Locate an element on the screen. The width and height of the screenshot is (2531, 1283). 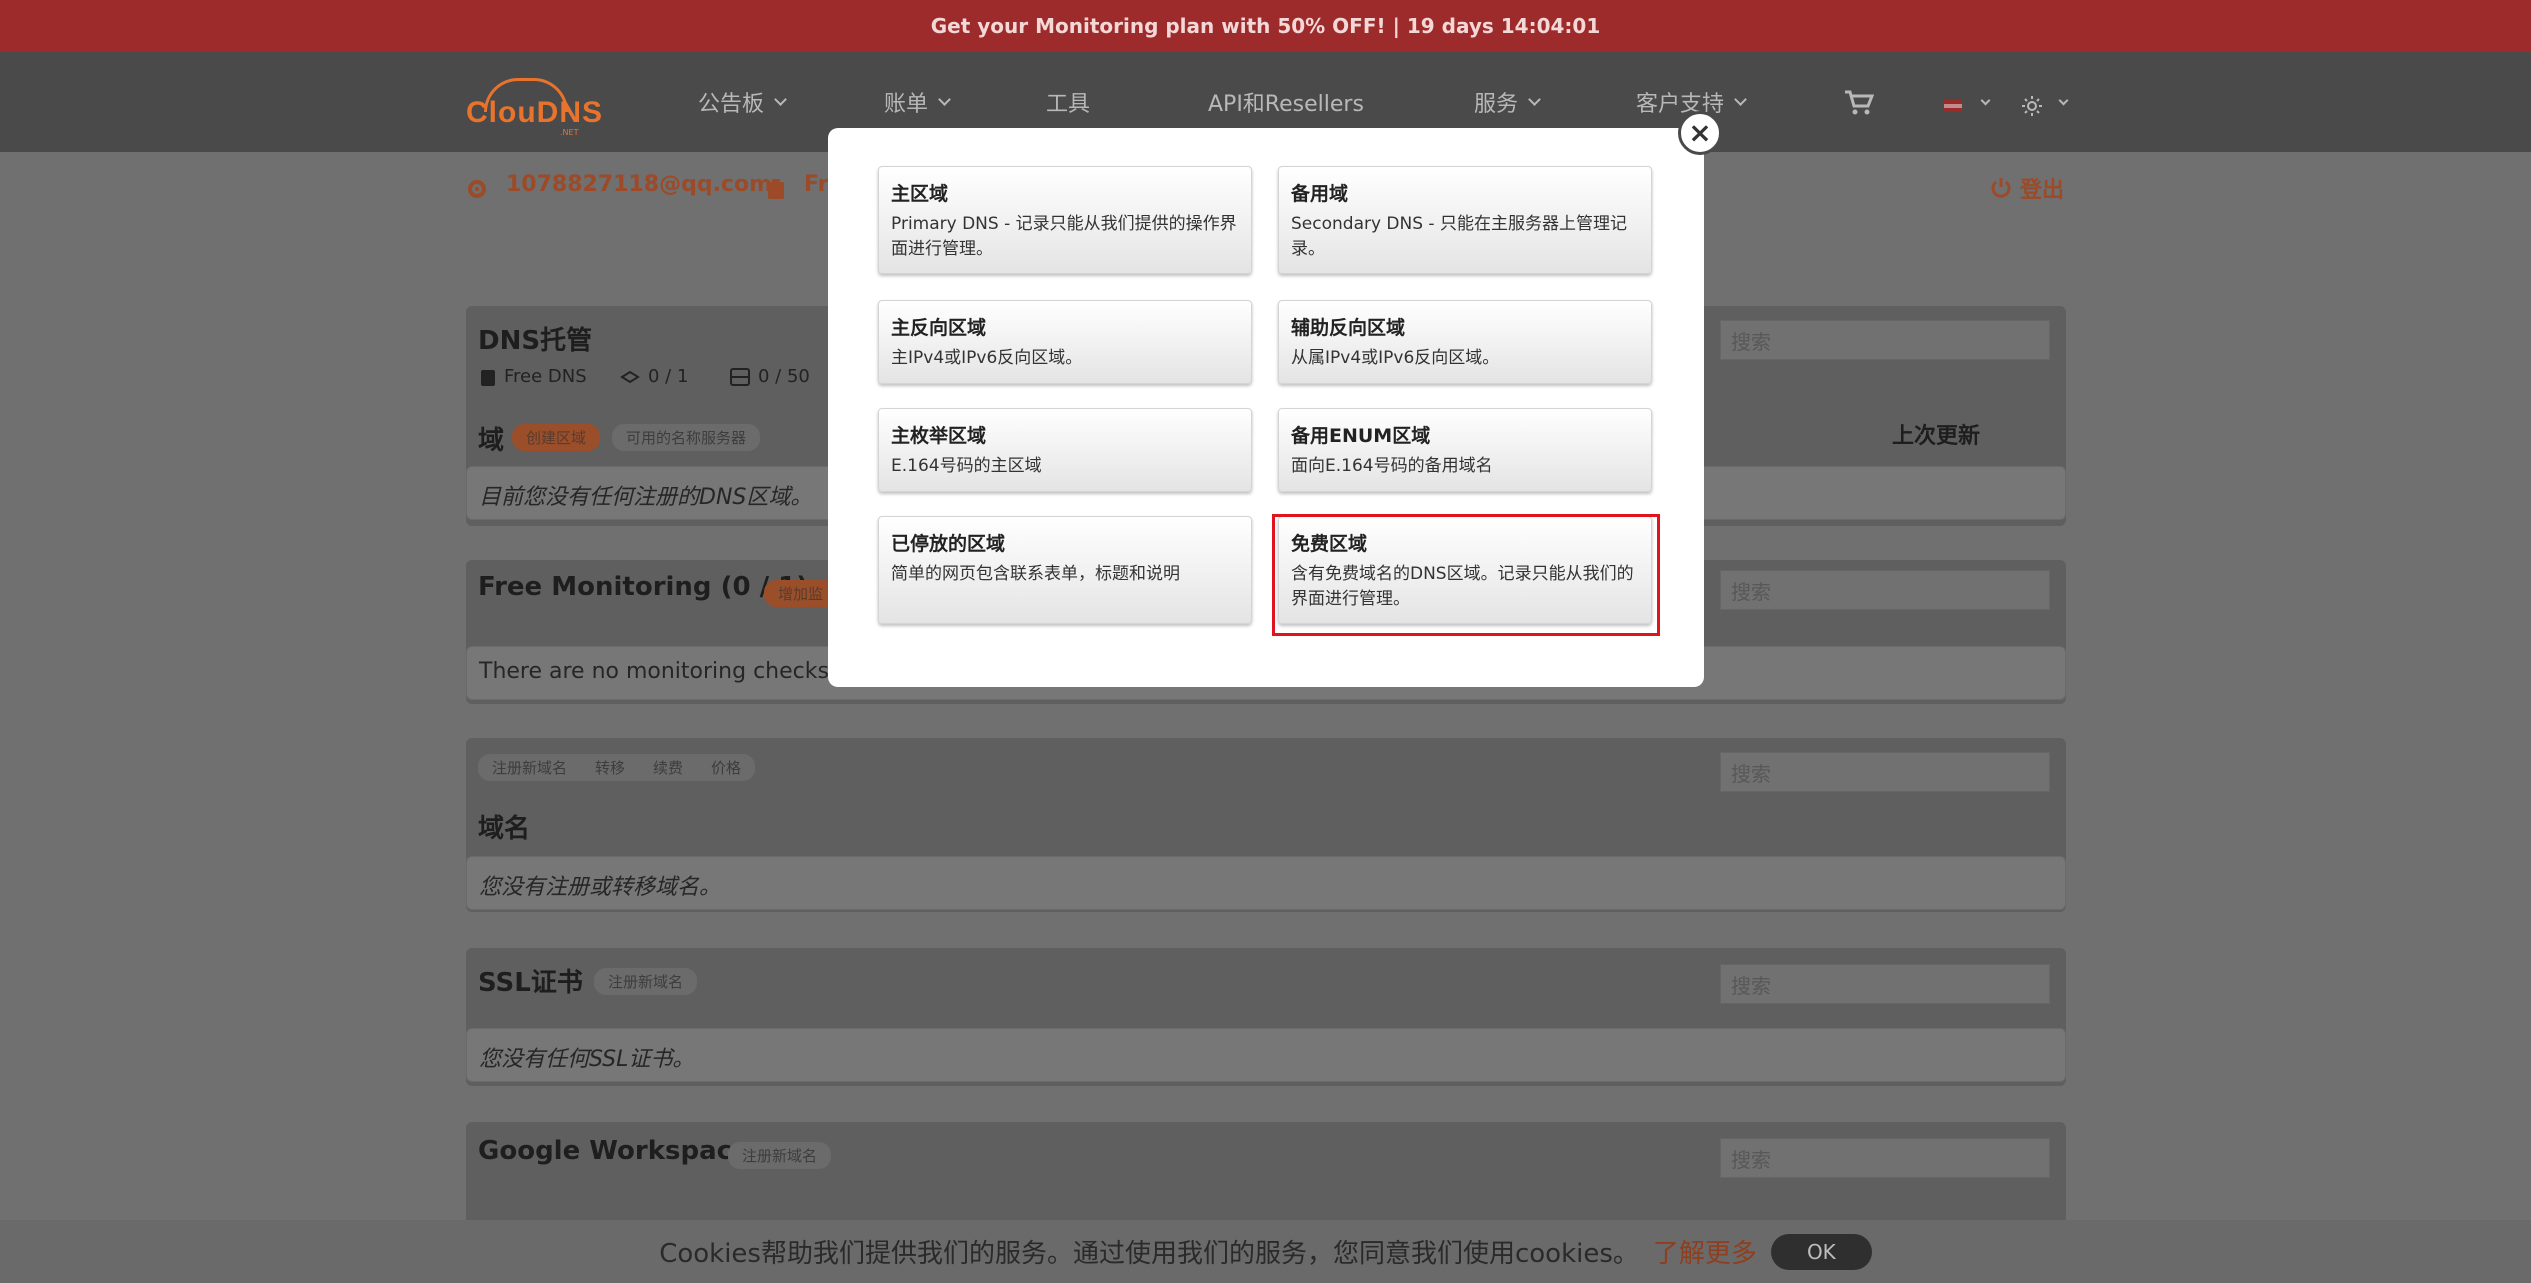
option-secondary-enum-zone: 备用ENUM区域 面向E.164号码的备用域名 is located at coordinates (1465, 450).